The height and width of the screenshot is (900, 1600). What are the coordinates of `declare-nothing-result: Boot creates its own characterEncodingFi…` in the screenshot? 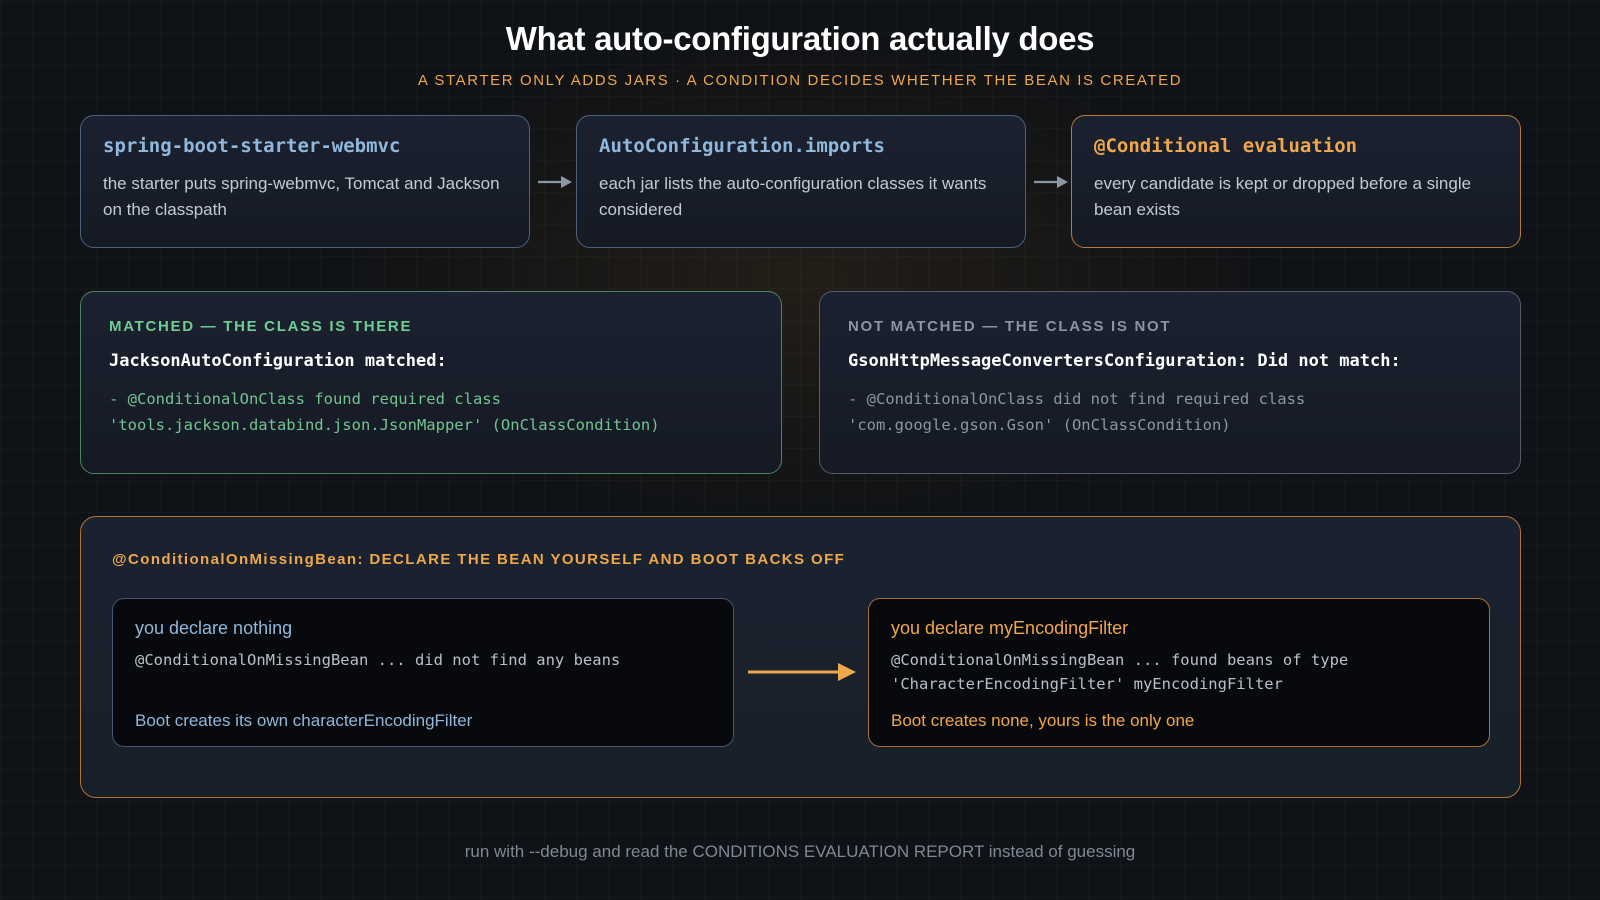 It's located at (304, 720).